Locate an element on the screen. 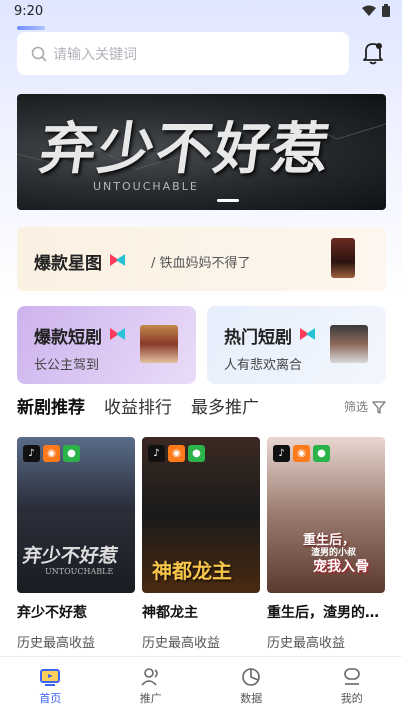 The height and width of the screenshot is (716, 402). filter-label: 筛选 is located at coordinates (355, 407).